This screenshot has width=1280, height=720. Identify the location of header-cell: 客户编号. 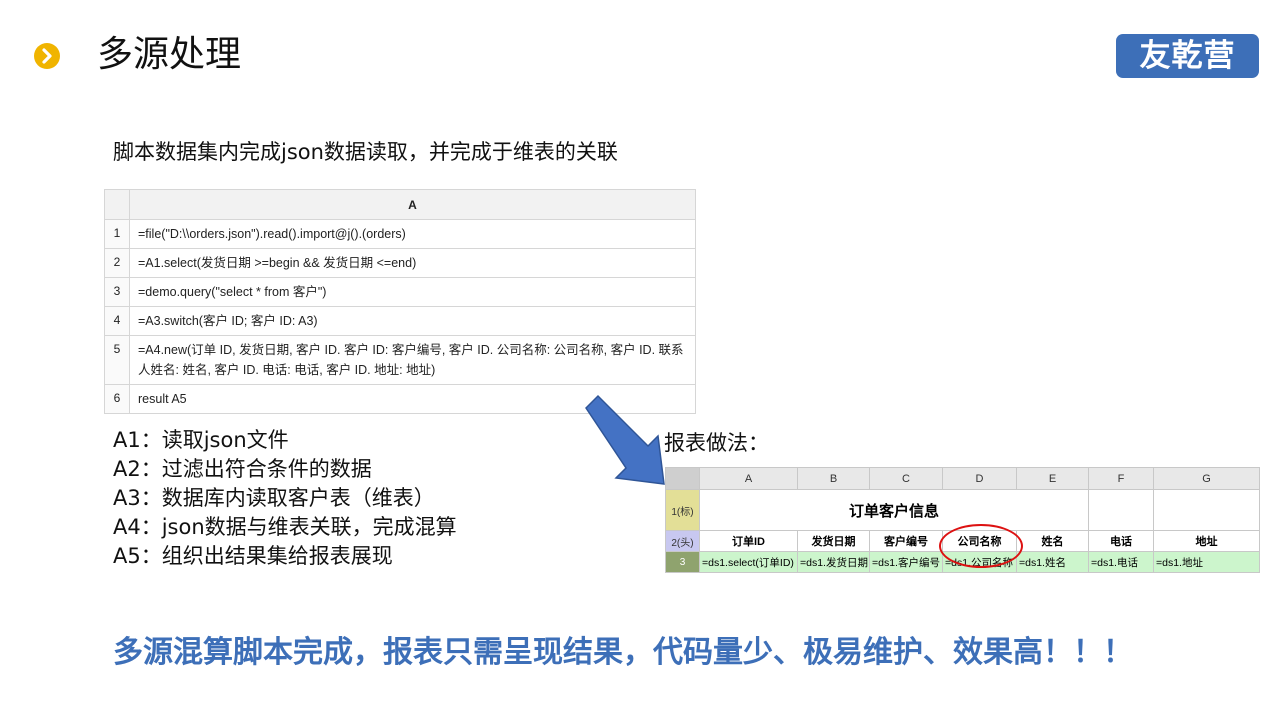
(906, 541).